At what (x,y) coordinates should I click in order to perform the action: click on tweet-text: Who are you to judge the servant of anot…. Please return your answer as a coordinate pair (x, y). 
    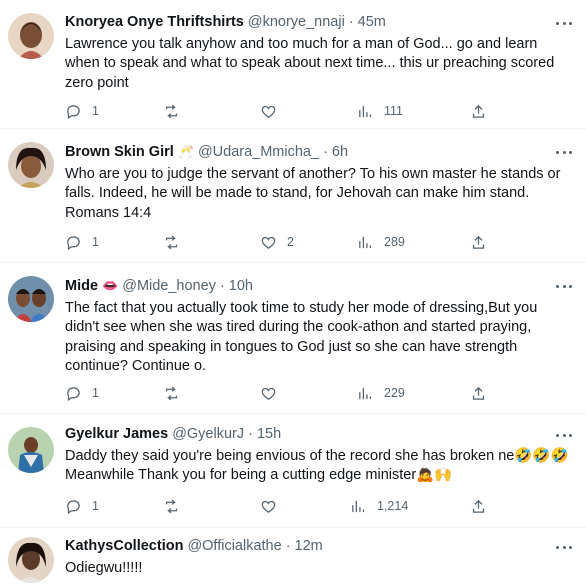
    Looking at the image, I should click on (313, 193).